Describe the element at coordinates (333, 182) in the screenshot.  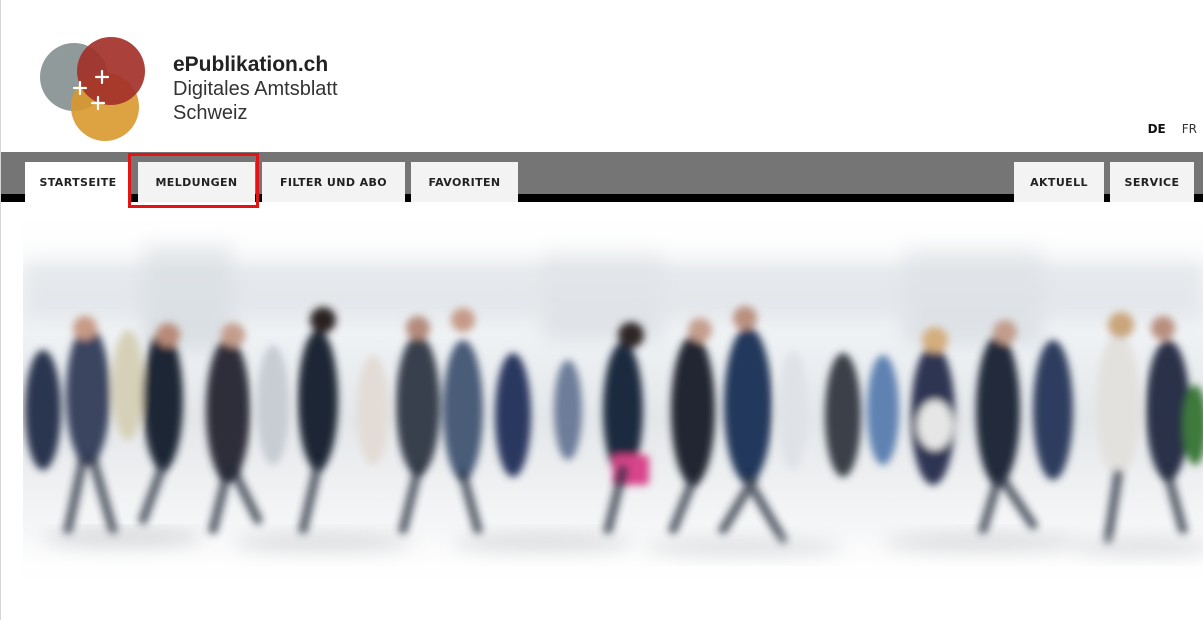
I see `tab-filter-und-abo: FILTER UND ABO` at that location.